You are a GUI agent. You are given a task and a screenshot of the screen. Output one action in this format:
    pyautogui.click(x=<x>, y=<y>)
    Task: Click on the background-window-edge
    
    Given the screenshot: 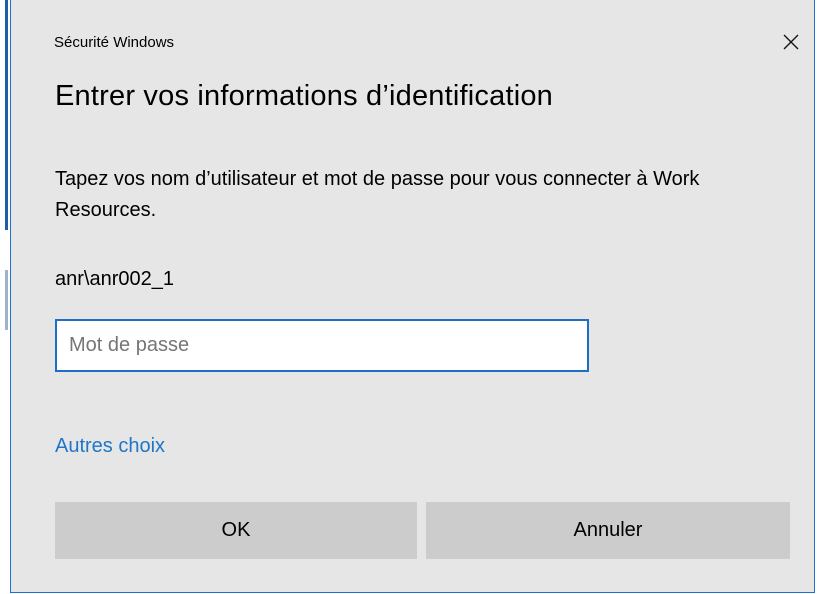 What is the action you would take?
    pyautogui.click(x=5, y=297)
    